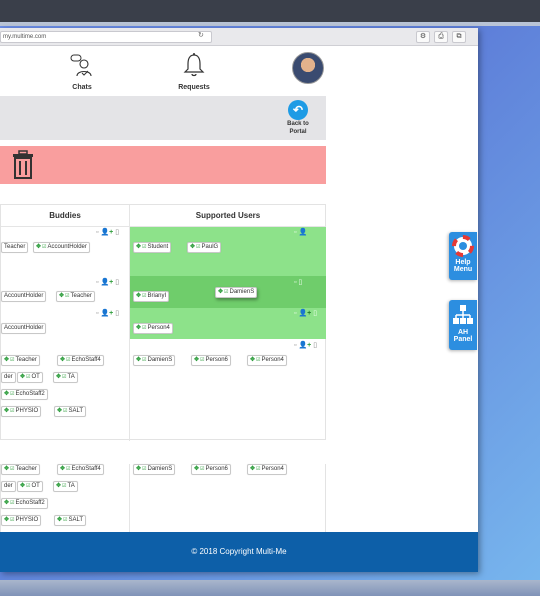 The height and width of the screenshot is (596, 540). What do you see at coordinates (201, 35) in the screenshot?
I see `reload-icon: ↻` at bounding box center [201, 35].